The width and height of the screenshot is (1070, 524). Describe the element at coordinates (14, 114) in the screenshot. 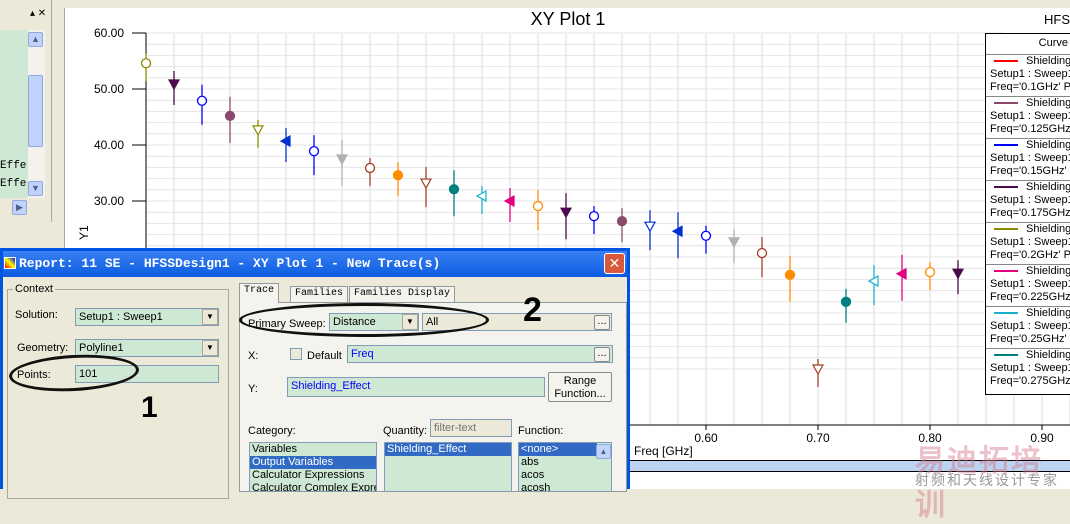

I see `project-tree: Effe Effe` at that location.